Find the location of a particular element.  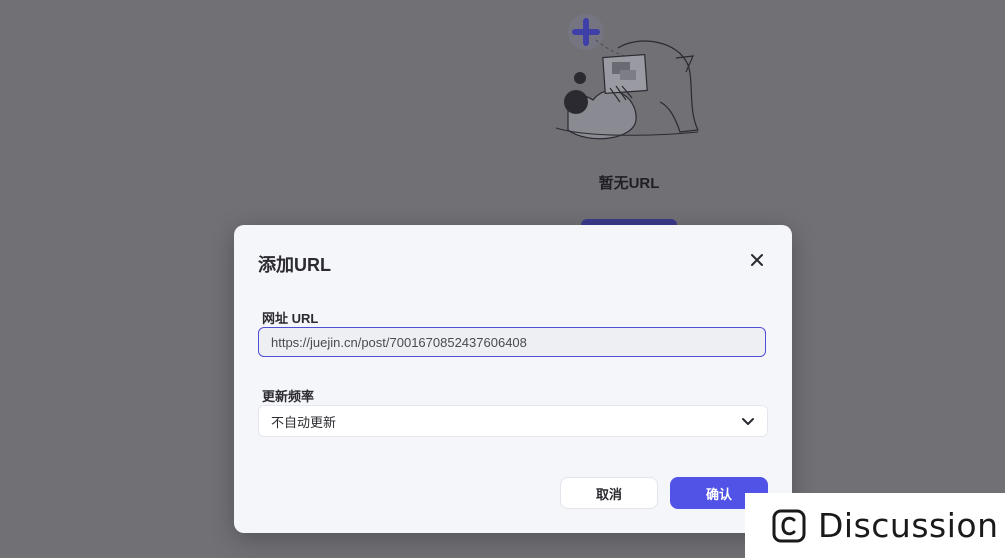

empty-state-illustration is located at coordinates (627, 77).